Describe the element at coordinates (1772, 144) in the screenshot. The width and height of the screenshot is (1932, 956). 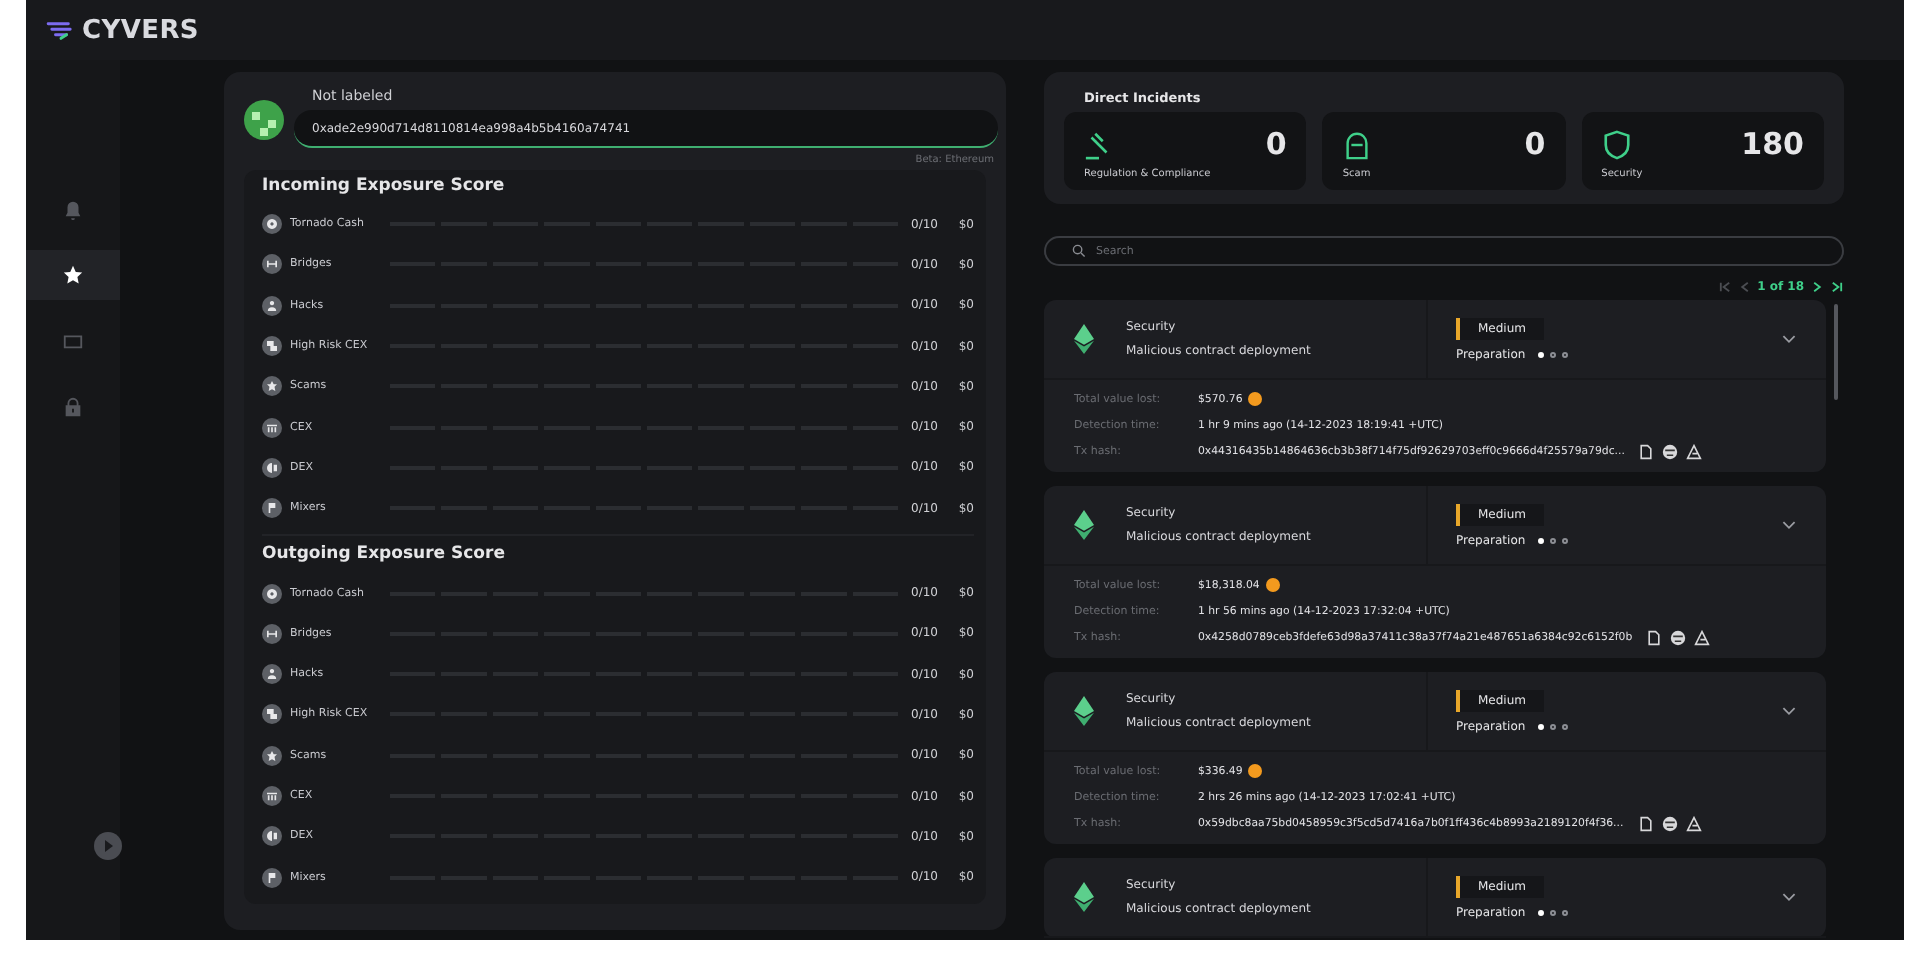
I see `incident-count: 180` at that location.